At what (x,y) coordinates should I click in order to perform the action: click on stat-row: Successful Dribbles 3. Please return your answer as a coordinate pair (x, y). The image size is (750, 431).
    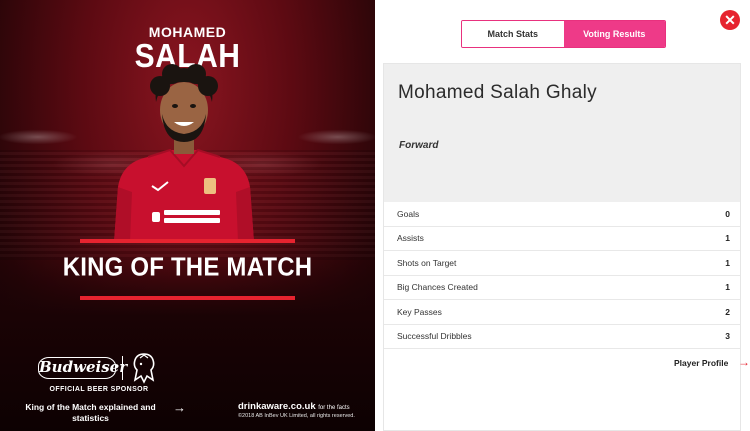
    Looking at the image, I should click on (562, 336).